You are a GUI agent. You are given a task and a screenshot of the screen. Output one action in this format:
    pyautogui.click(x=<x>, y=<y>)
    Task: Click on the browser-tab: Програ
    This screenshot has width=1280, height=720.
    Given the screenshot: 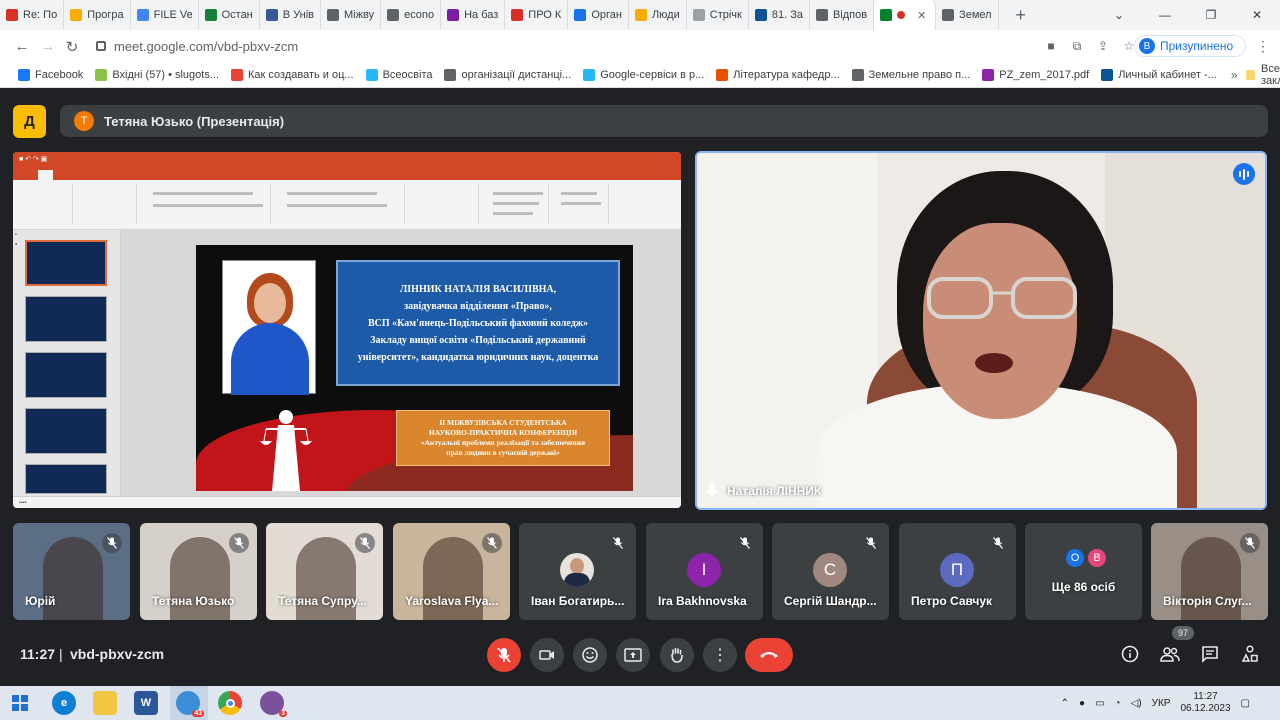 What is the action you would take?
    pyautogui.click(x=97, y=15)
    